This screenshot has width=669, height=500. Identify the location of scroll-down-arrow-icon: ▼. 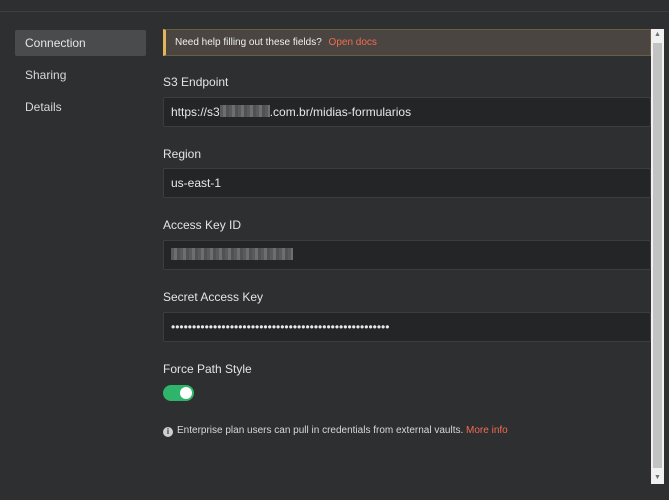
(657, 478).